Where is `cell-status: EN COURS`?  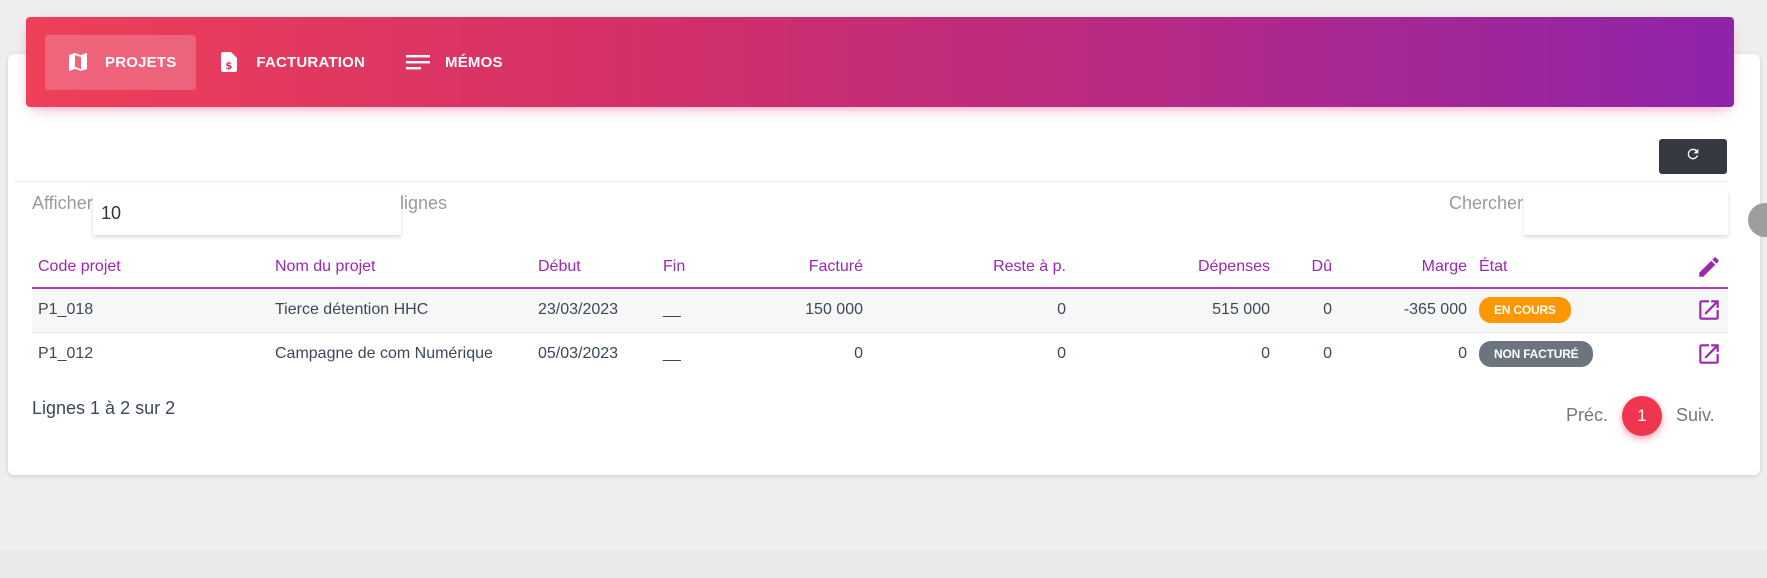 cell-status: EN COURS is located at coordinates (1546, 310).